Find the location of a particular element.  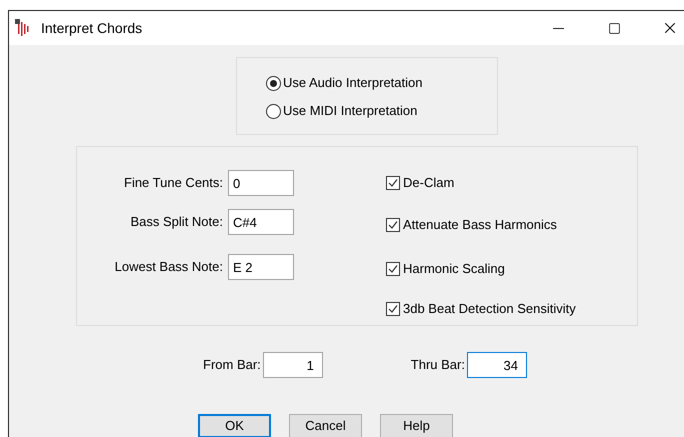

bar-field: 1 is located at coordinates (292, 365).